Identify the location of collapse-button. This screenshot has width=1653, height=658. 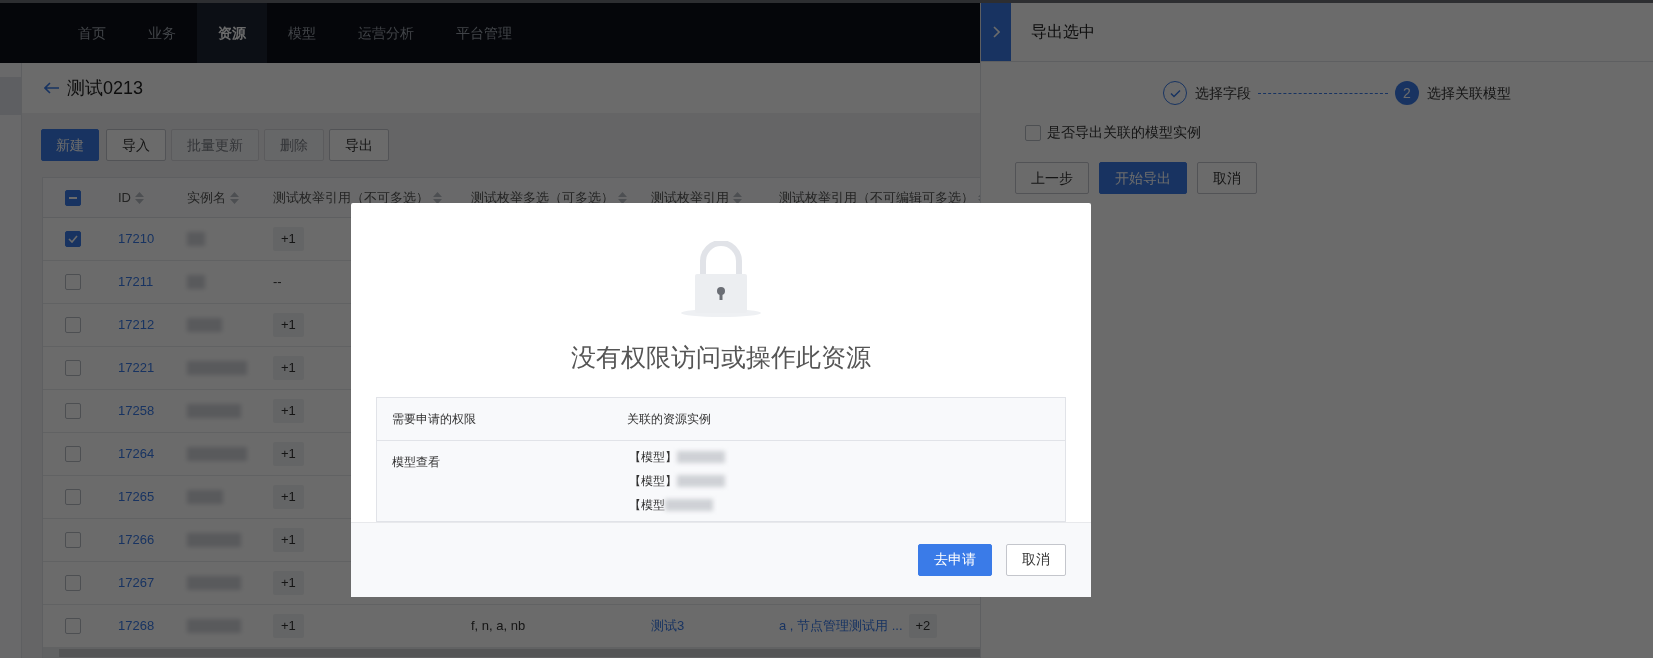
(996, 32).